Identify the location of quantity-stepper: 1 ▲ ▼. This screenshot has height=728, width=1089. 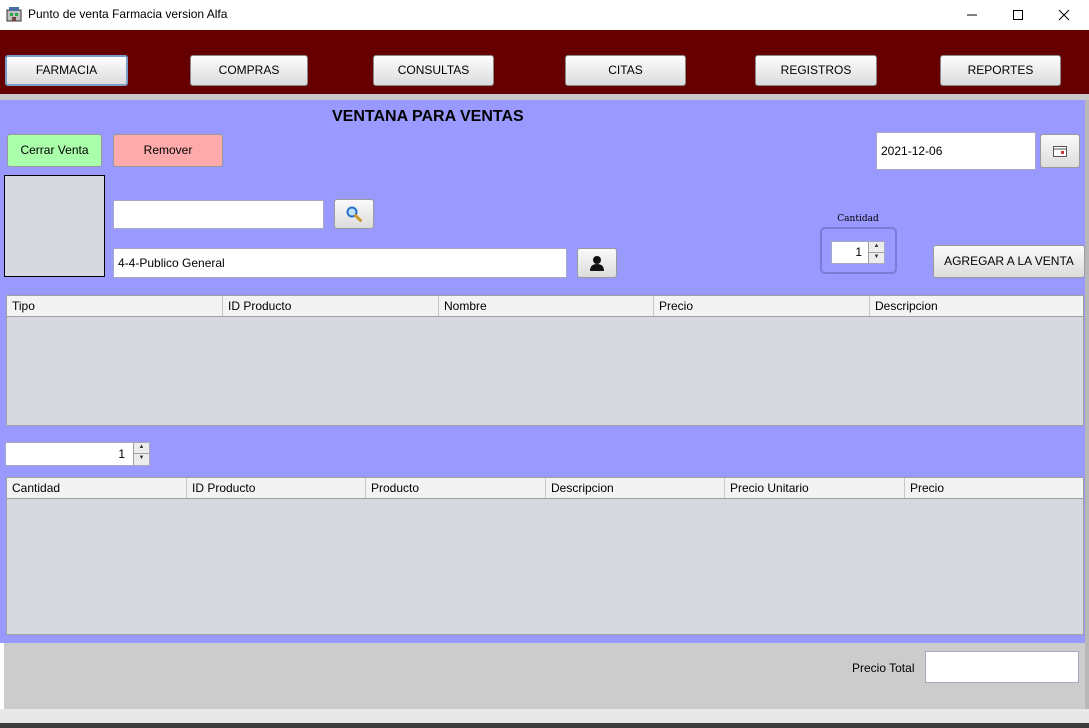
(858, 252).